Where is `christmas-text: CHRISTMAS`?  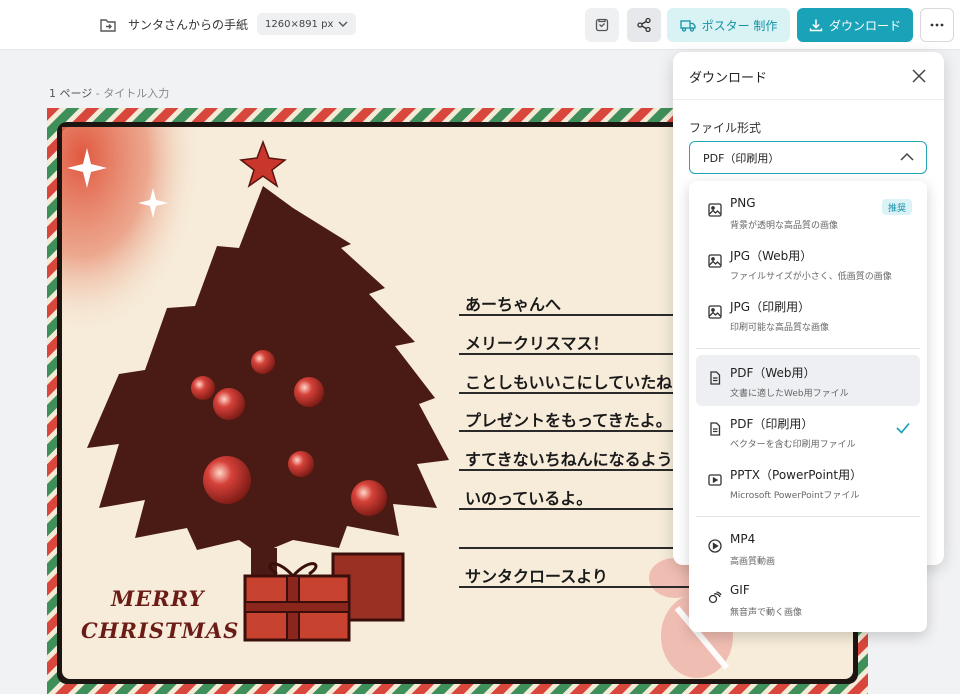
christmas-text: CHRISTMAS is located at coordinates (160, 630).